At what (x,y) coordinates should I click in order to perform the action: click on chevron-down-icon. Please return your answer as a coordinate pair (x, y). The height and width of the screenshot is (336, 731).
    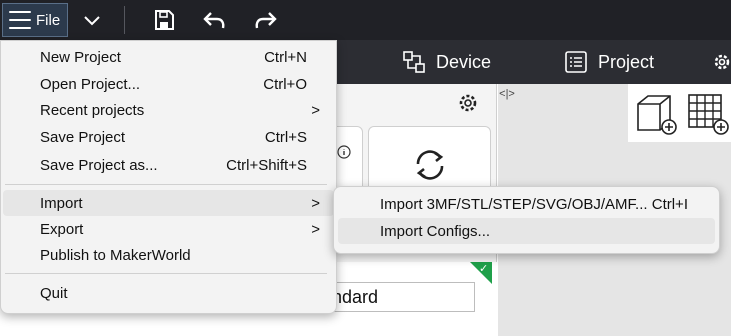
    Looking at the image, I should click on (92, 20).